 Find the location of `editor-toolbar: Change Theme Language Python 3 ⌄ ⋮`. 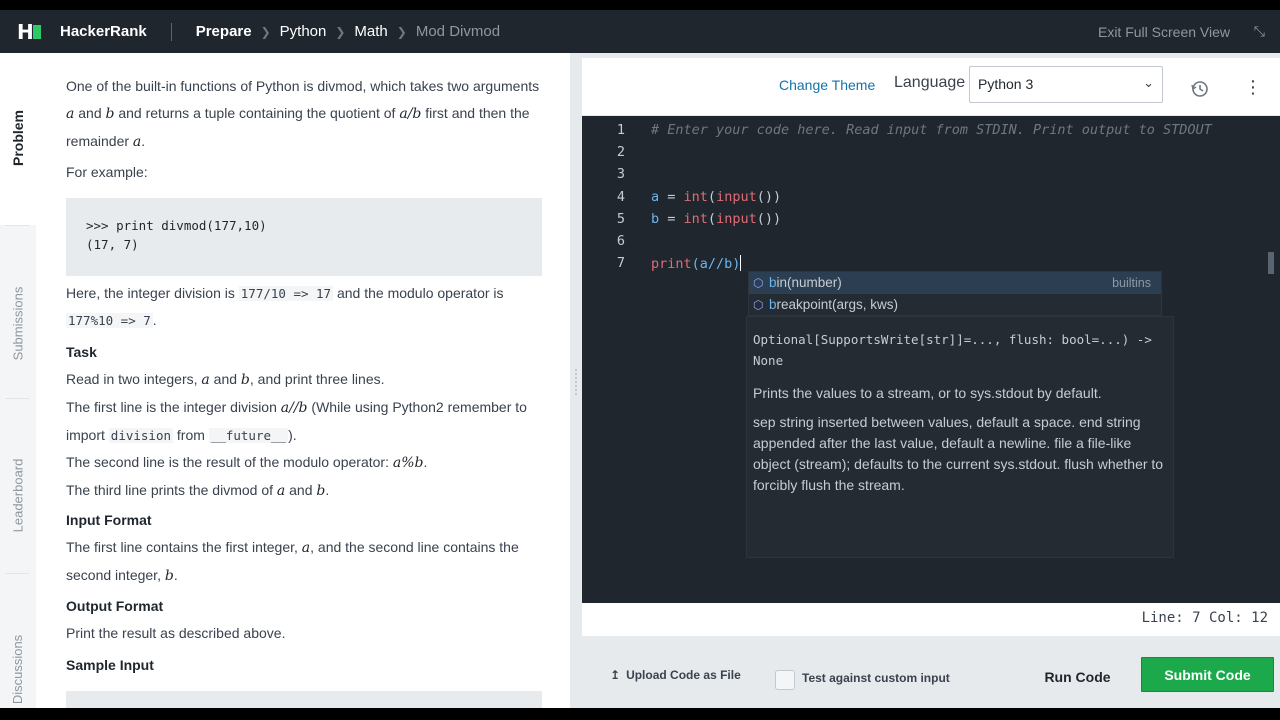

editor-toolbar: Change Theme Language Python 3 ⌄ ⋮ is located at coordinates (931, 86).